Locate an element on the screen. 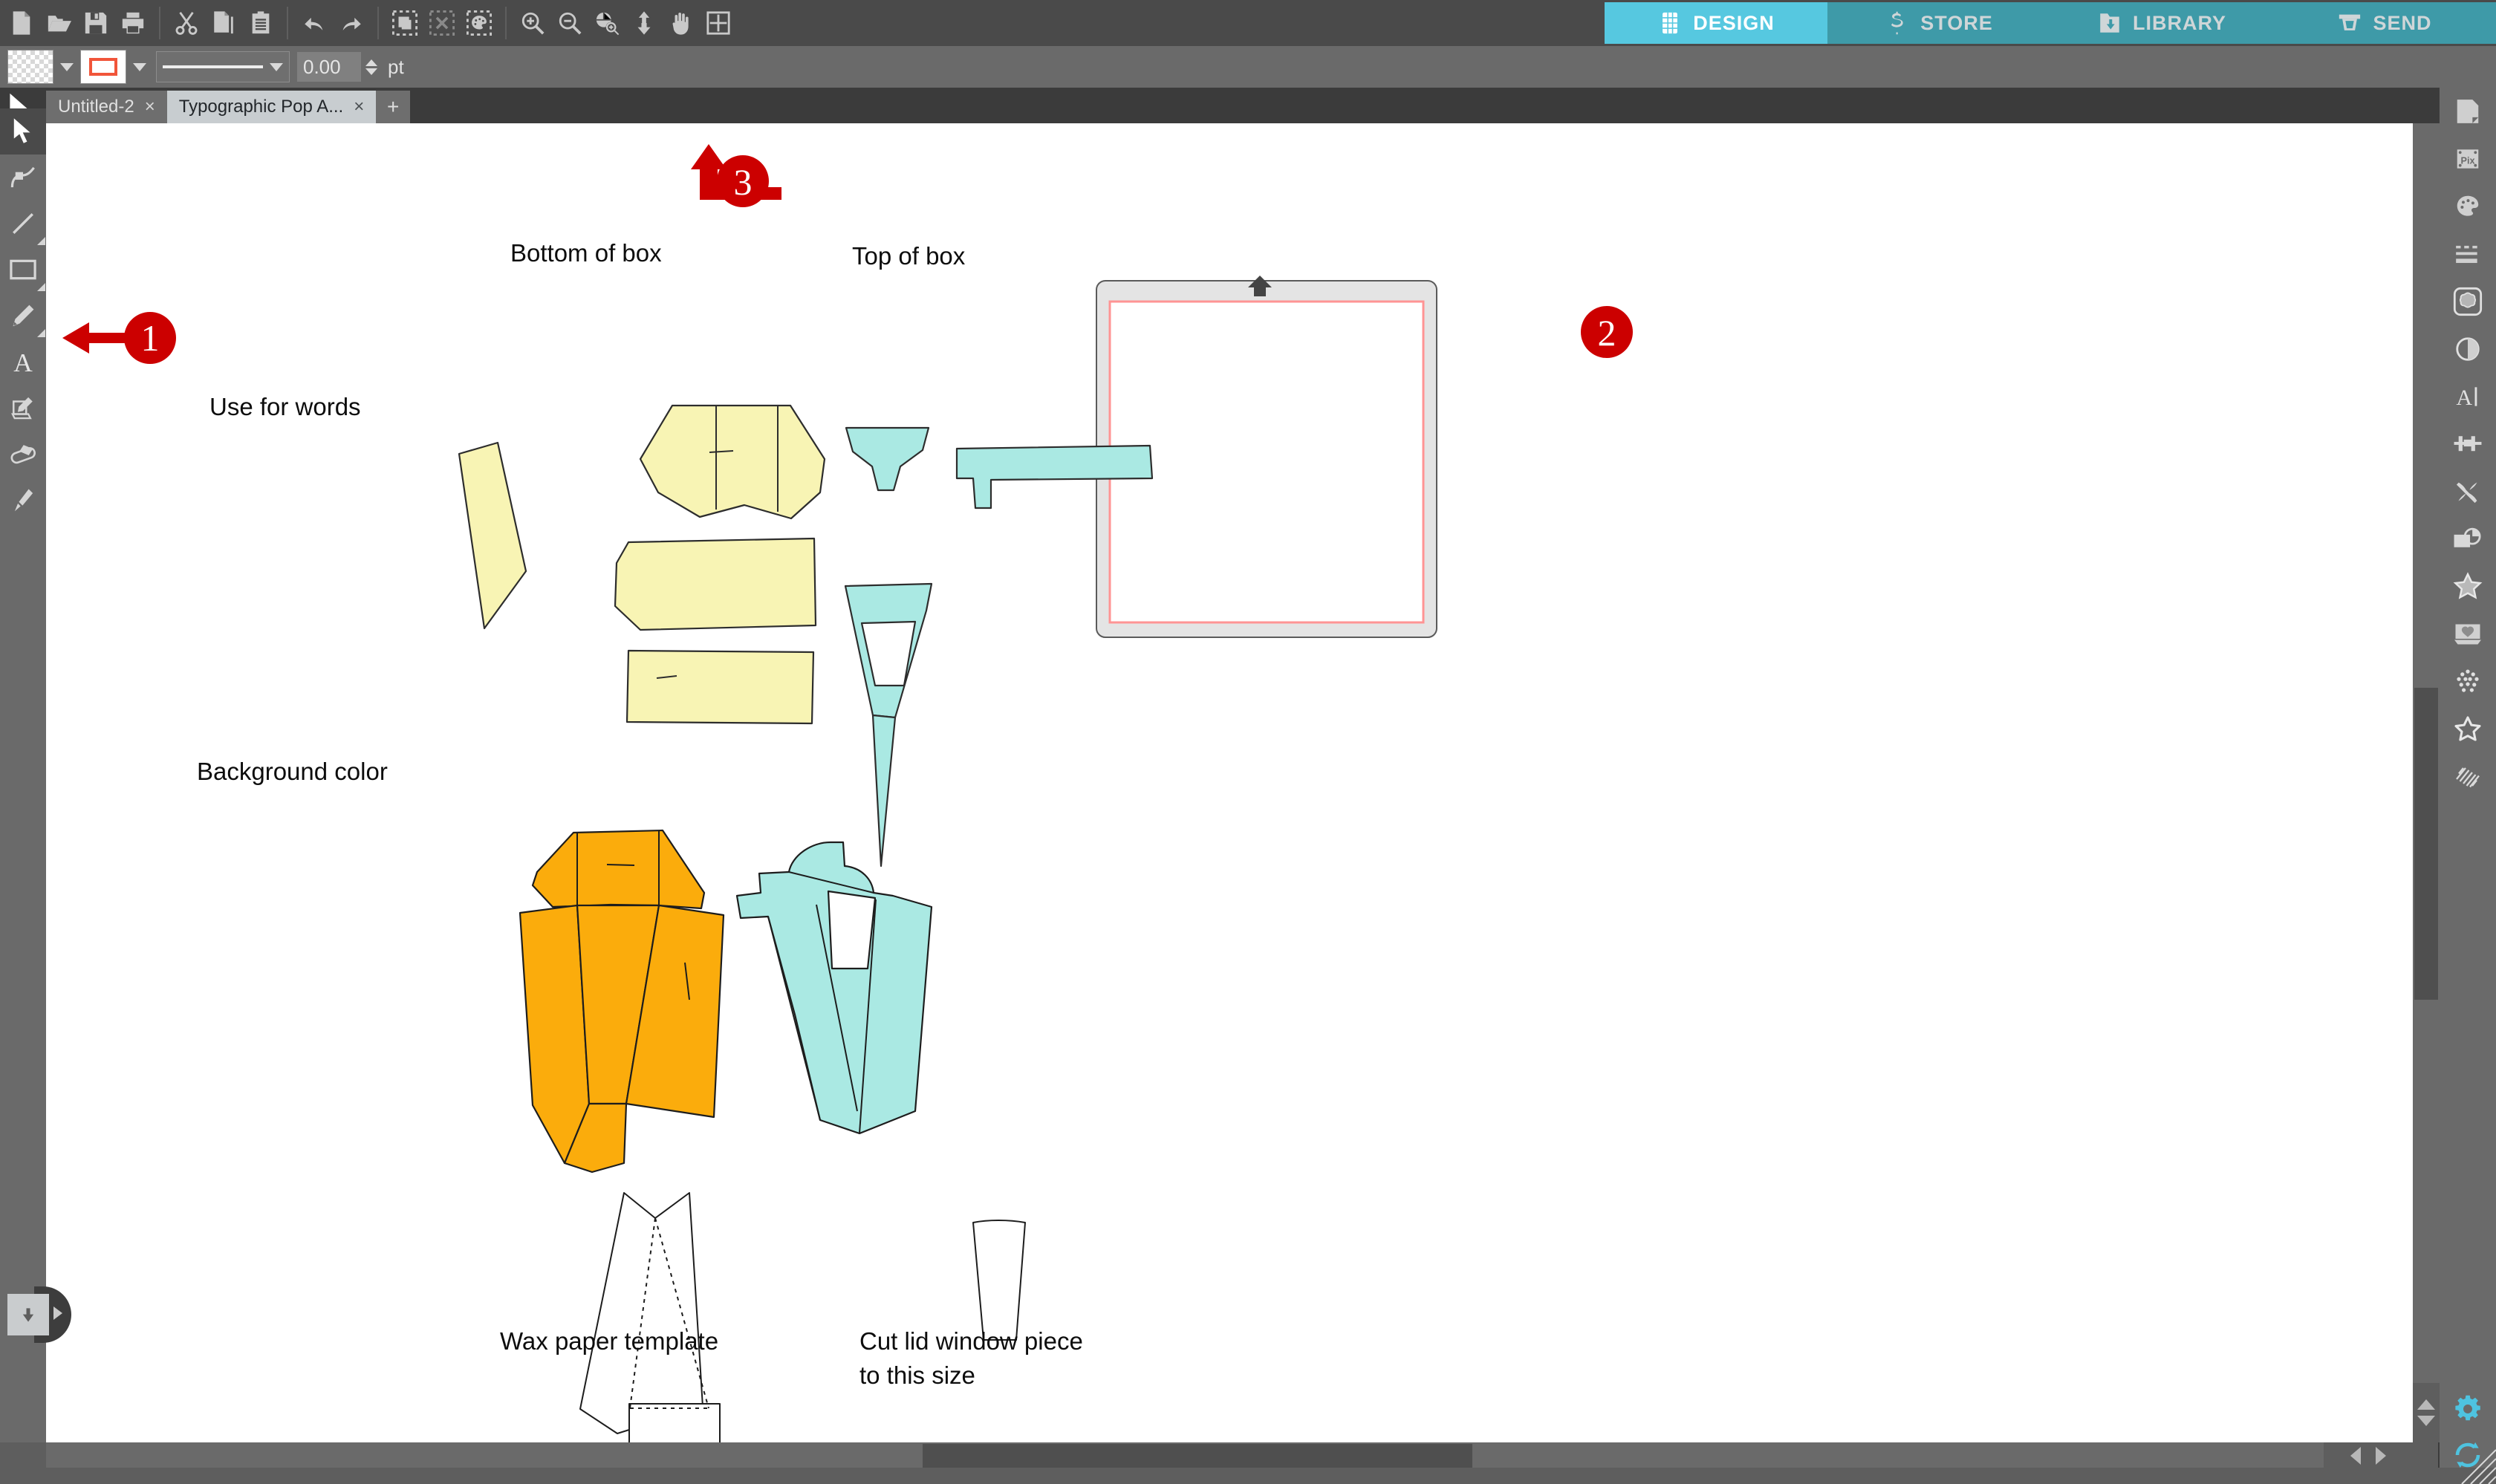 The image size is (2496, 1484). window-resize-grip is located at coordinates (2471, 1460).